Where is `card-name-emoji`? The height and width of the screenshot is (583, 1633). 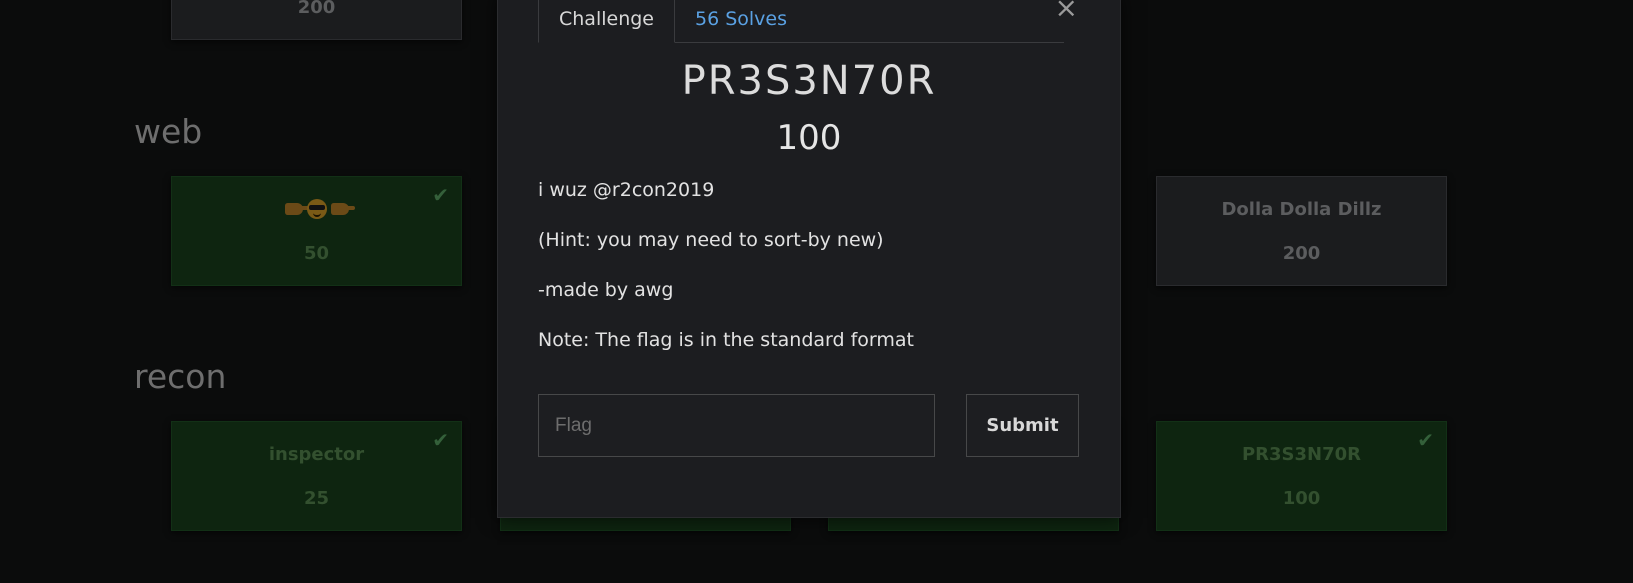
card-name-emoji is located at coordinates (316, 209).